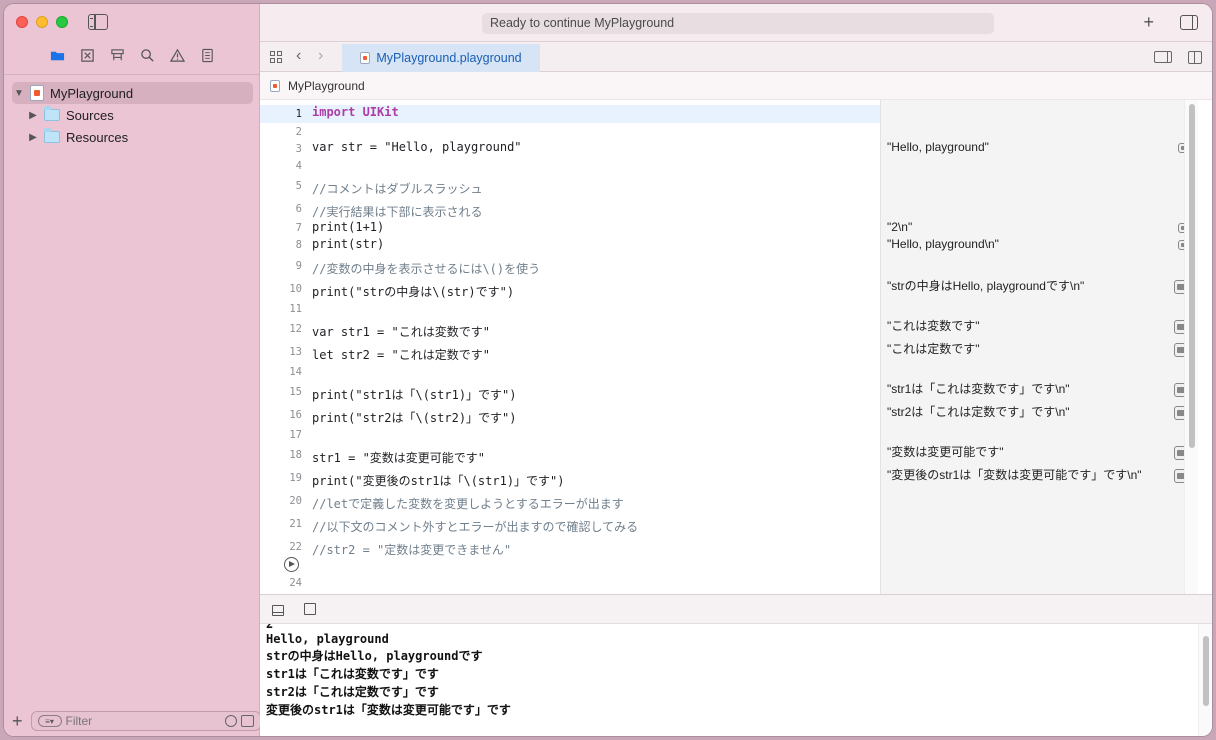 Image resolution: width=1216 pixels, height=740 pixels. I want to click on result-value: "Hello, playground", so click(938, 147).